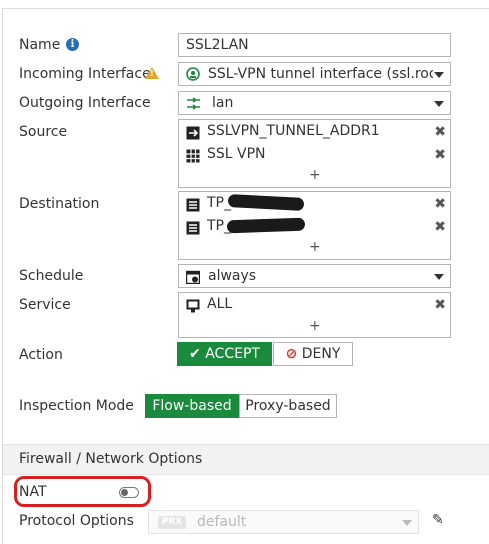 Image resolution: width=489 pixels, height=544 pixels. I want to click on incoming-interface-value: SSL-VPN tunnel interface (ssl.root), so click(320, 74).